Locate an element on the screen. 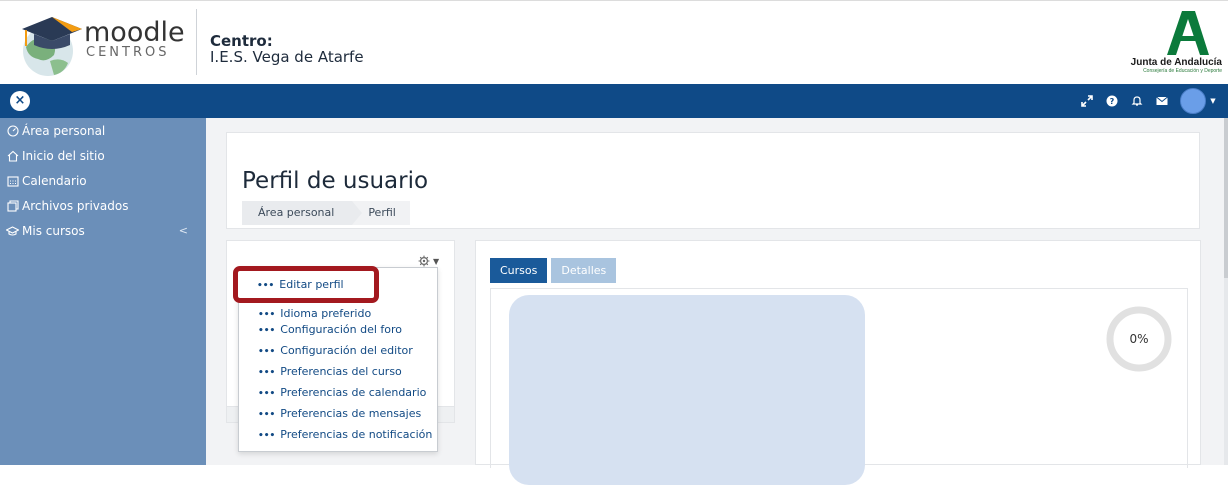  sidebar-item-inicio-del-sitio: Inicio del sitio is located at coordinates (103, 155).